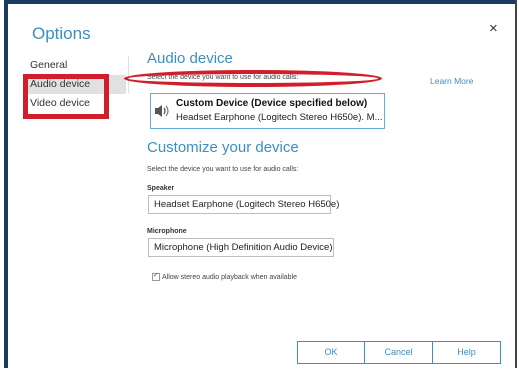 The width and height of the screenshot is (519, 370). What do you see at coordinates (516, 184) in the screenshot?
I see `window-right-border` at bounding box center [516, 184].